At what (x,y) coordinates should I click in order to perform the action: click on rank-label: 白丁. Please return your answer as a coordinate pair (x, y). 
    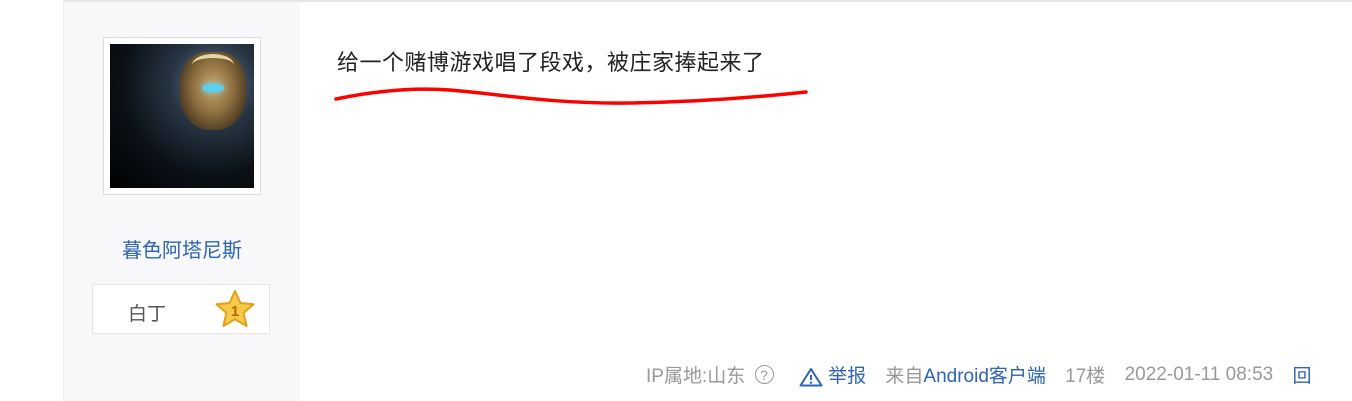
    Looking at the image, I should click on (147, 314).